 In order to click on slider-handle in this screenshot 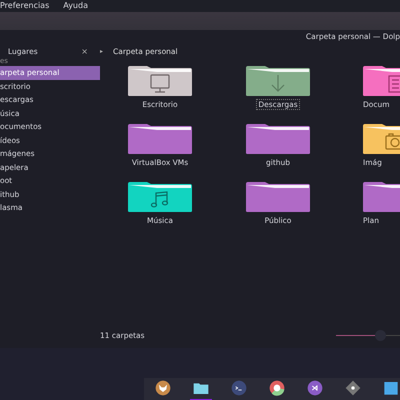, I will do `click(380, 335)`.